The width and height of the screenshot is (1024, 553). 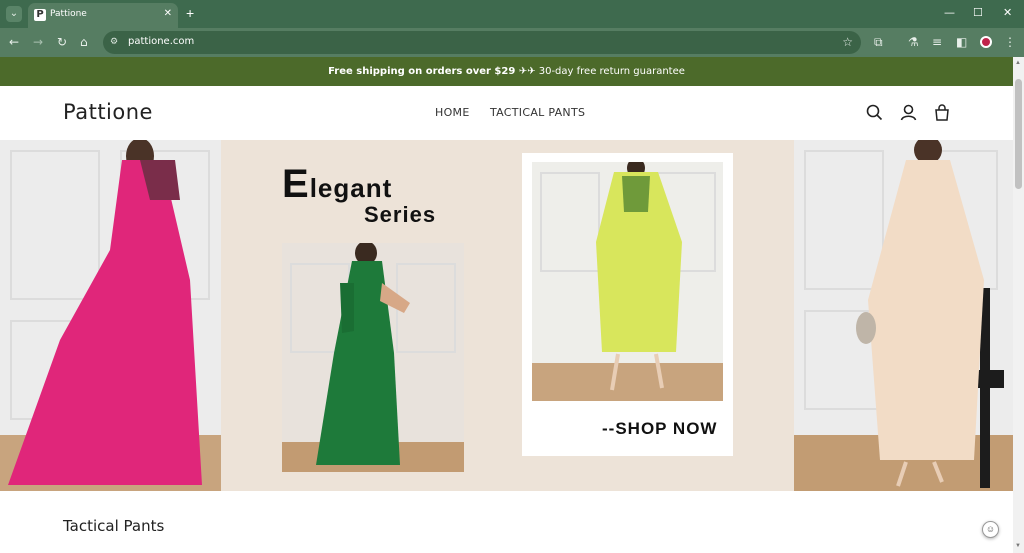 I want to click on hero-subheadline: Series, so click(x=400, y=214).